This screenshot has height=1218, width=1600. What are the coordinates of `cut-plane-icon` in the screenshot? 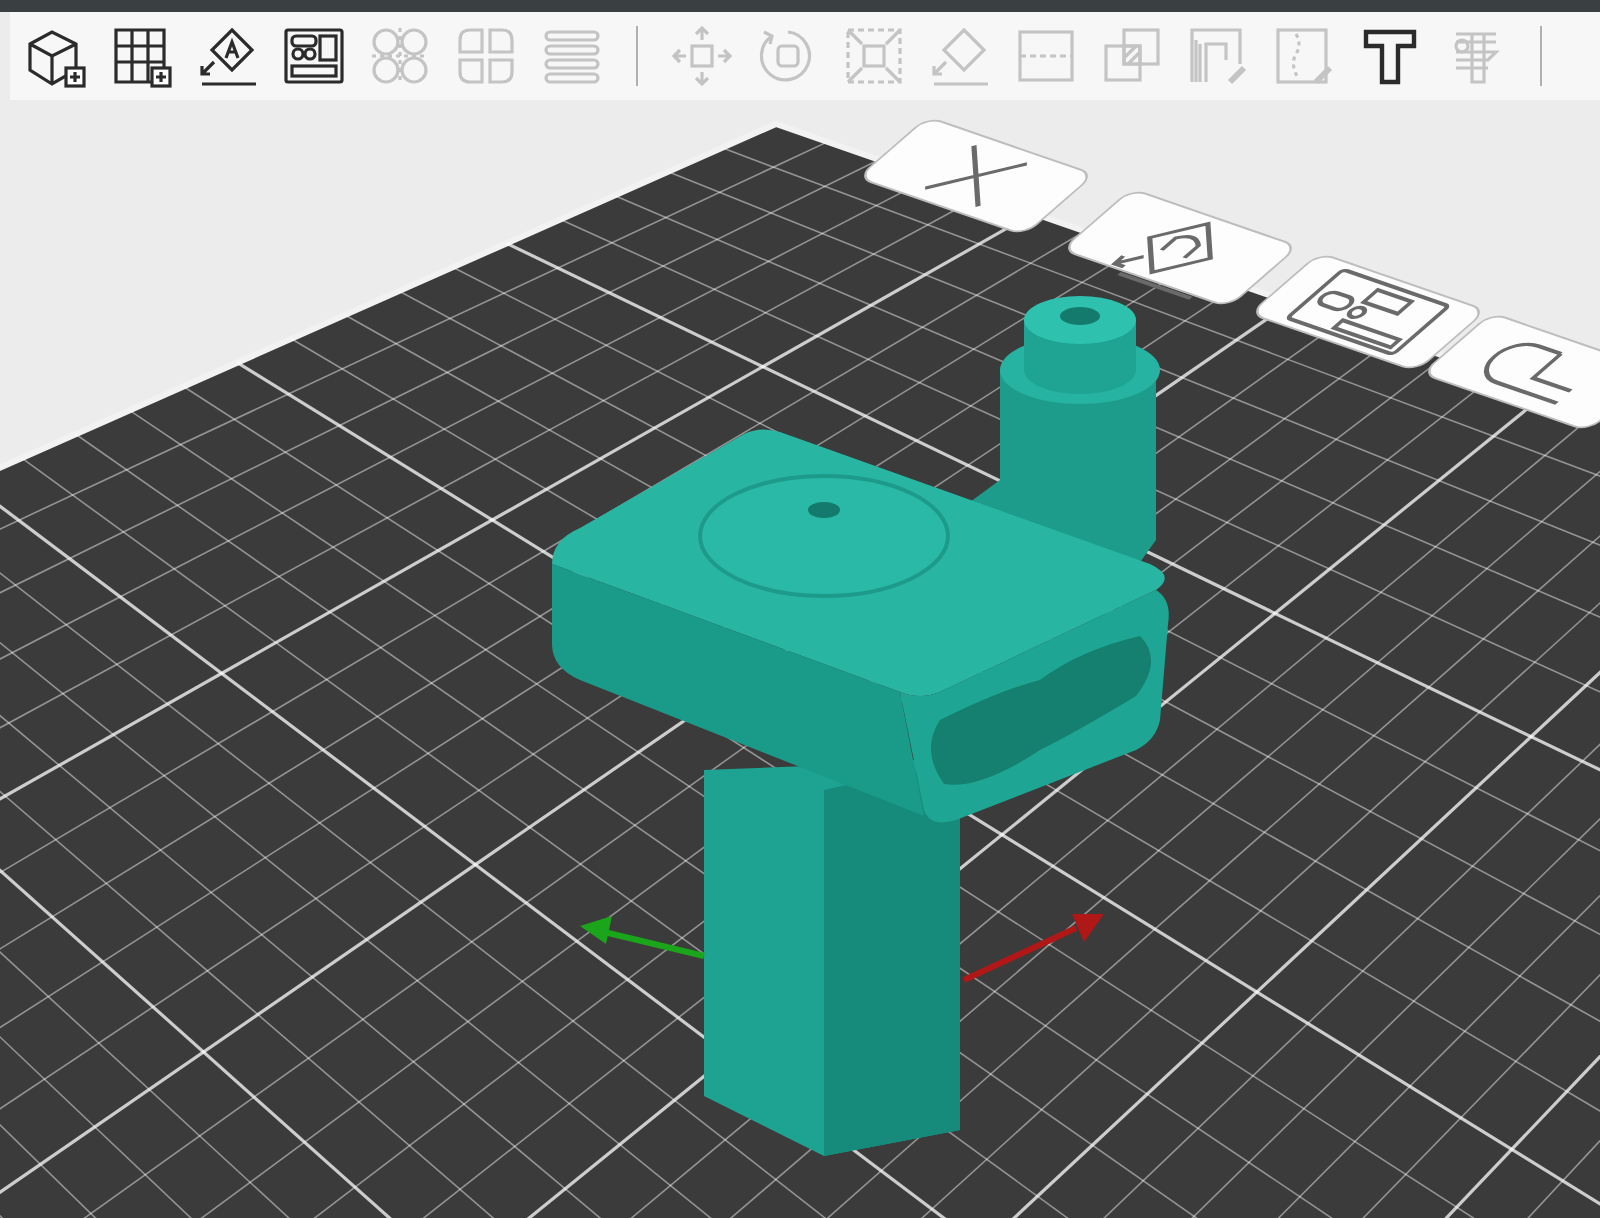 It's located at (1046, 56).